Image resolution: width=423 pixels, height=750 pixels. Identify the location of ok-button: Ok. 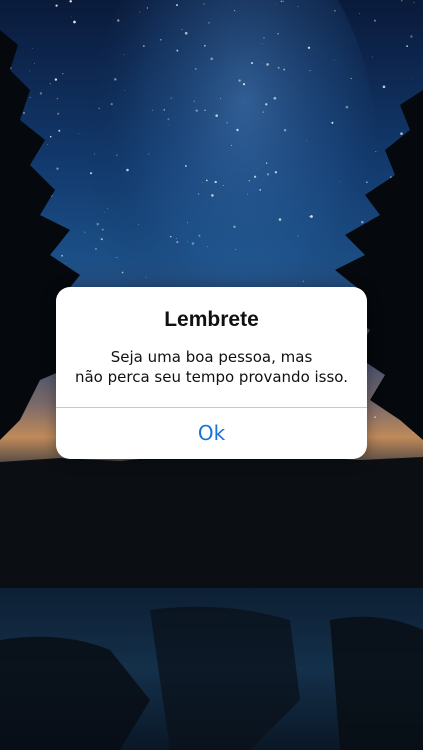
(211, 433).